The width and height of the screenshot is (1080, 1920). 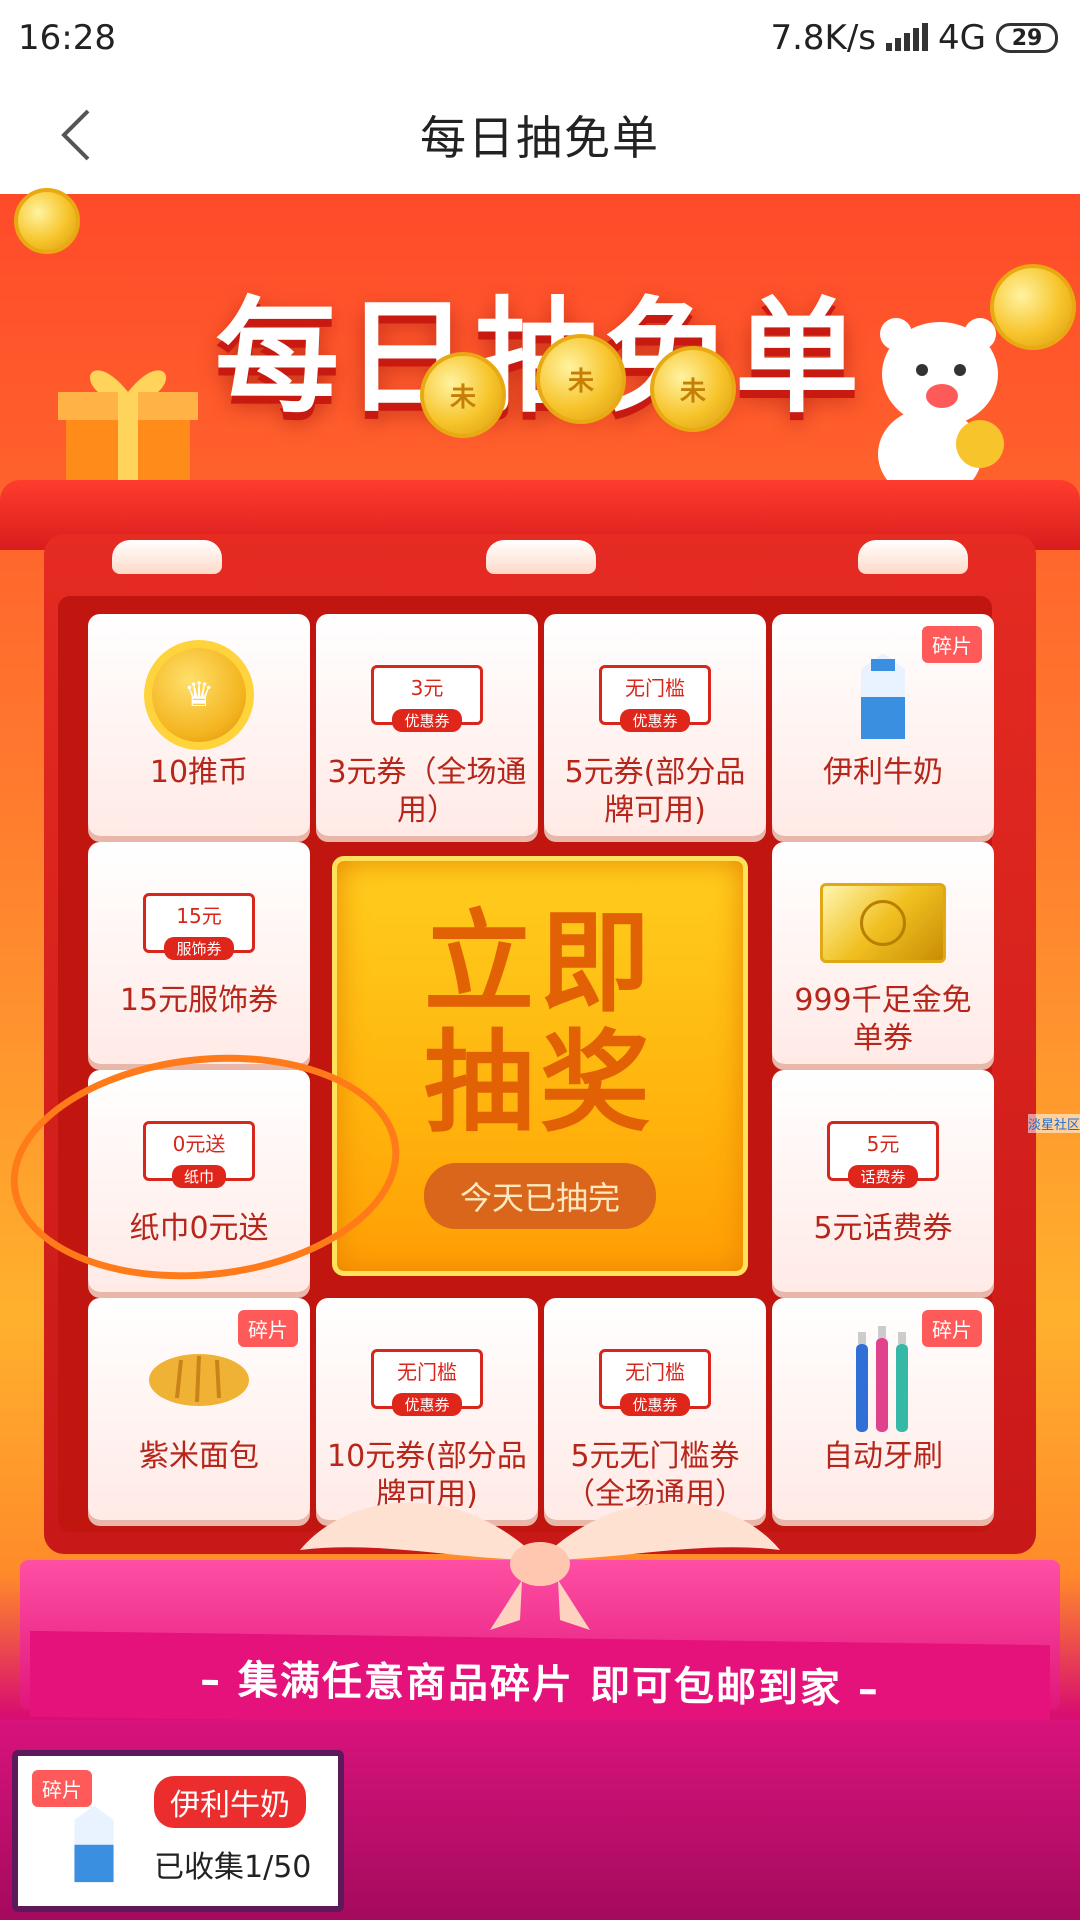 I want to click on draw-status-badge: 今天已抽完, so click(x=539, y=1196).